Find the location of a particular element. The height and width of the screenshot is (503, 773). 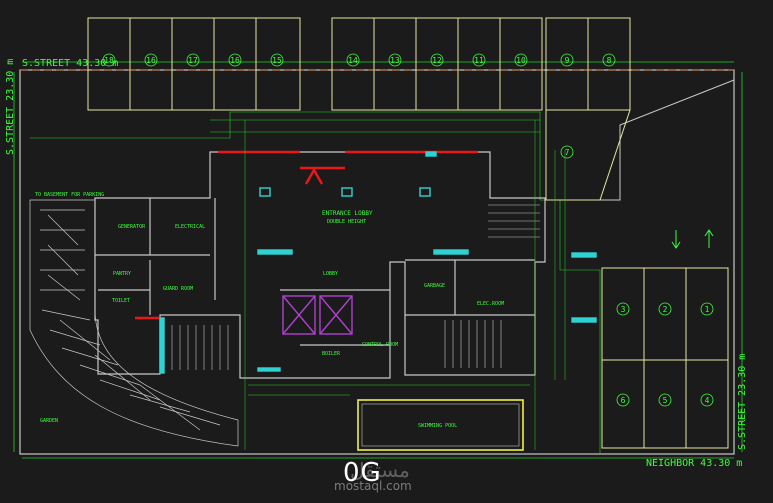

room-control: CONTROL ROOM is located at coordinates (380, 345).